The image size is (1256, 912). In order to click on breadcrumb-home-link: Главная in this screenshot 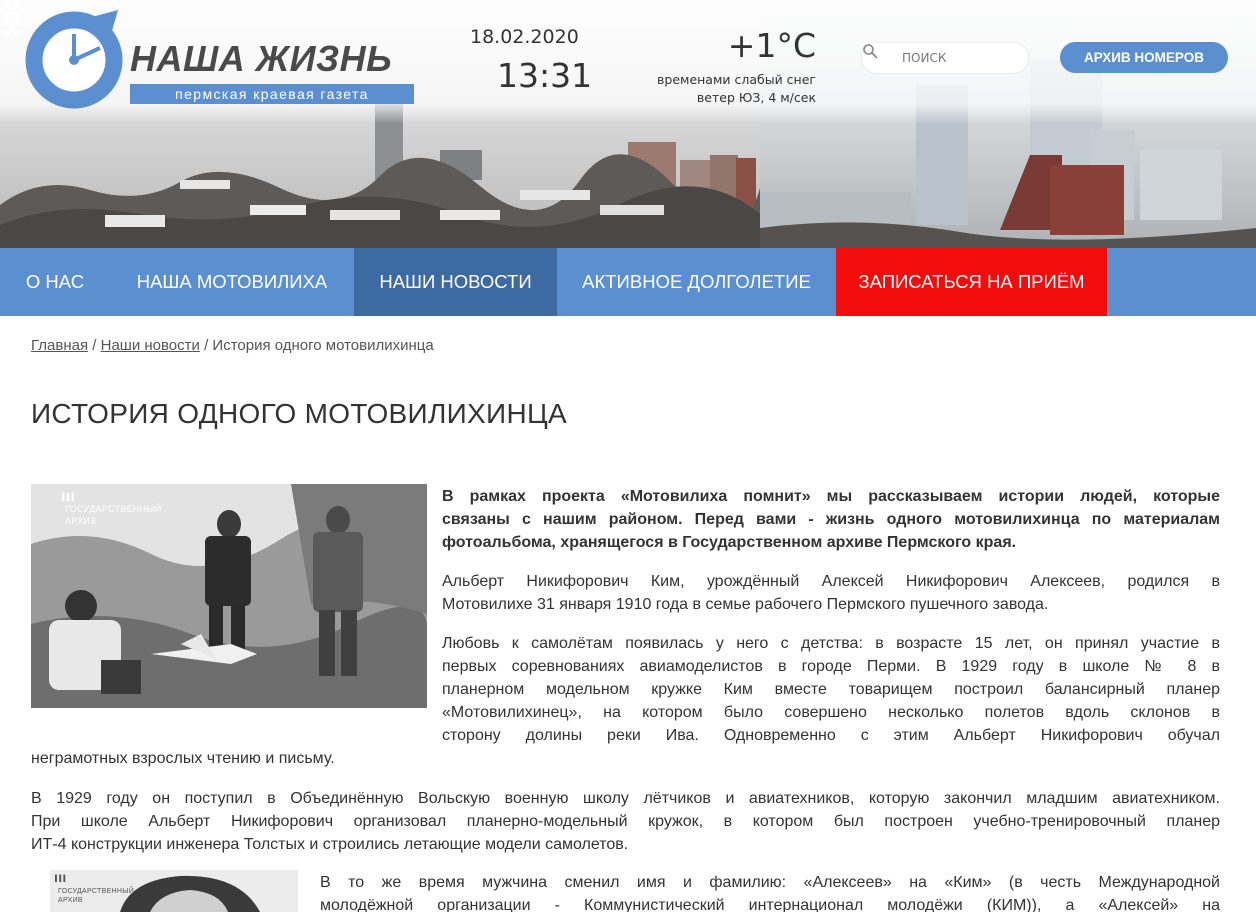, I will do `click(59, 345)`.